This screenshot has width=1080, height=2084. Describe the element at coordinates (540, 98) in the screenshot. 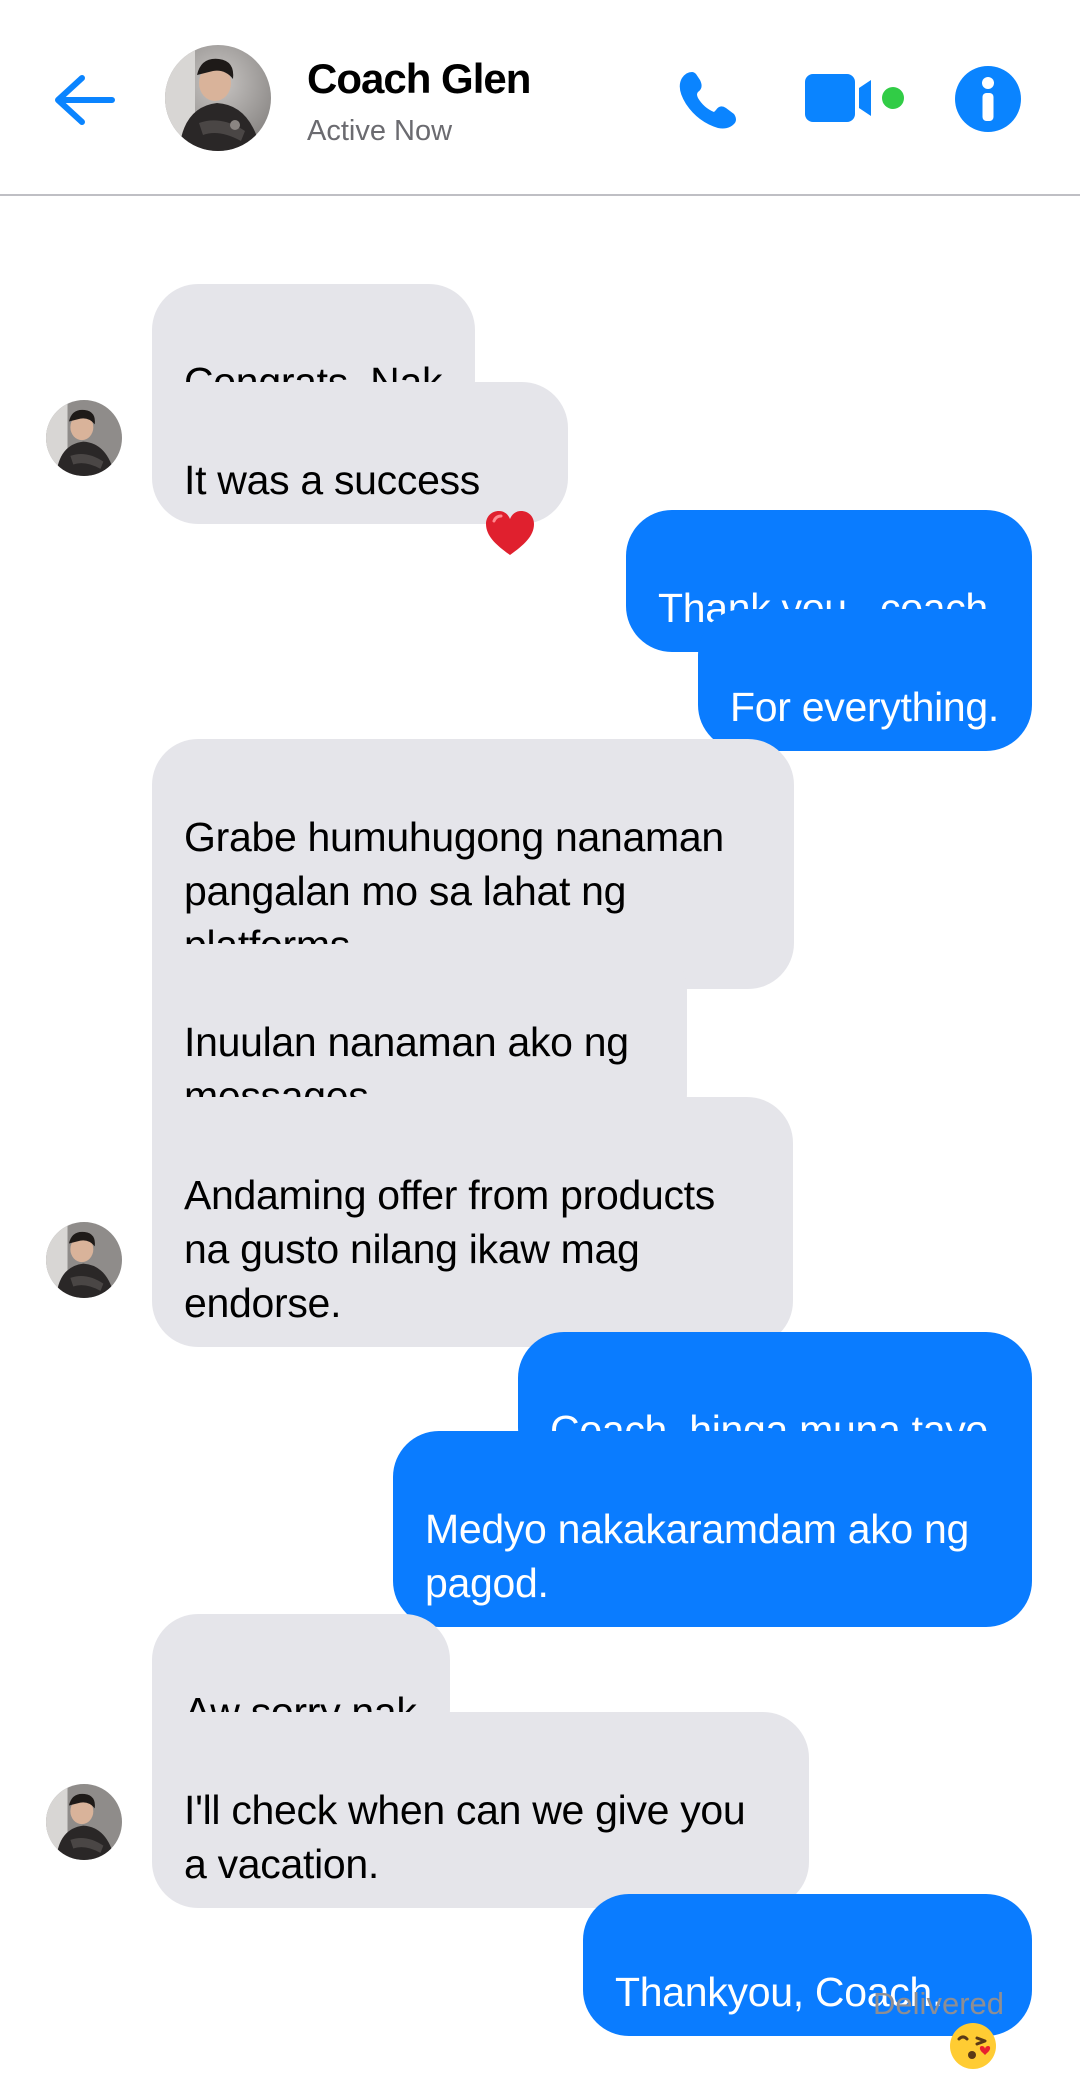

I see `conversation-header: Coach Glen Active Now` at that location.